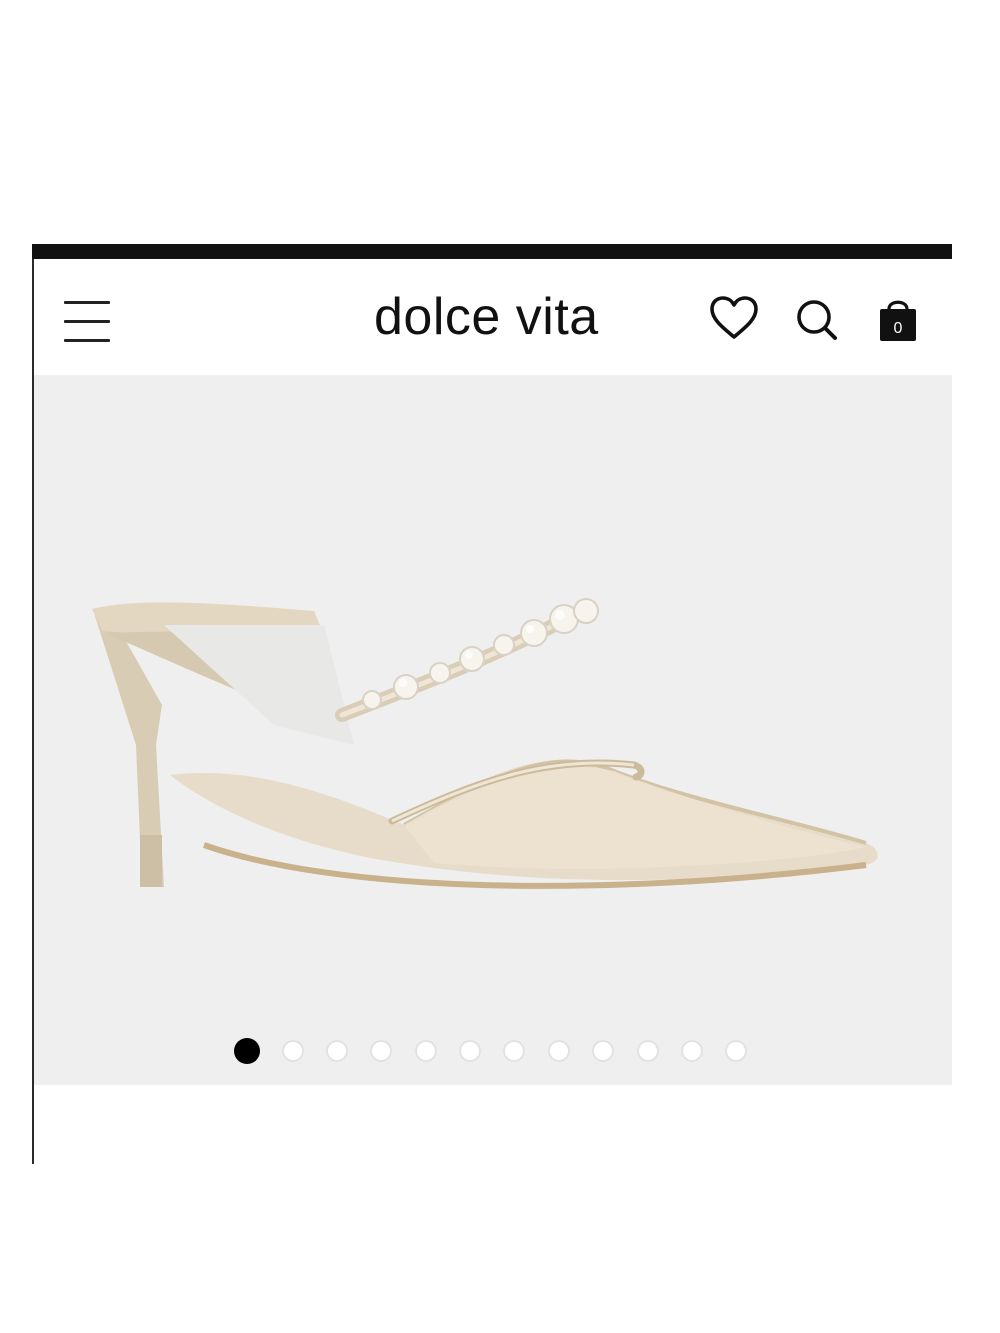 The height and width of the screenshot is (1333, 1000). Describe the element at coordinates (818, 319) in the screenshot. I see `search-icon` at that location.